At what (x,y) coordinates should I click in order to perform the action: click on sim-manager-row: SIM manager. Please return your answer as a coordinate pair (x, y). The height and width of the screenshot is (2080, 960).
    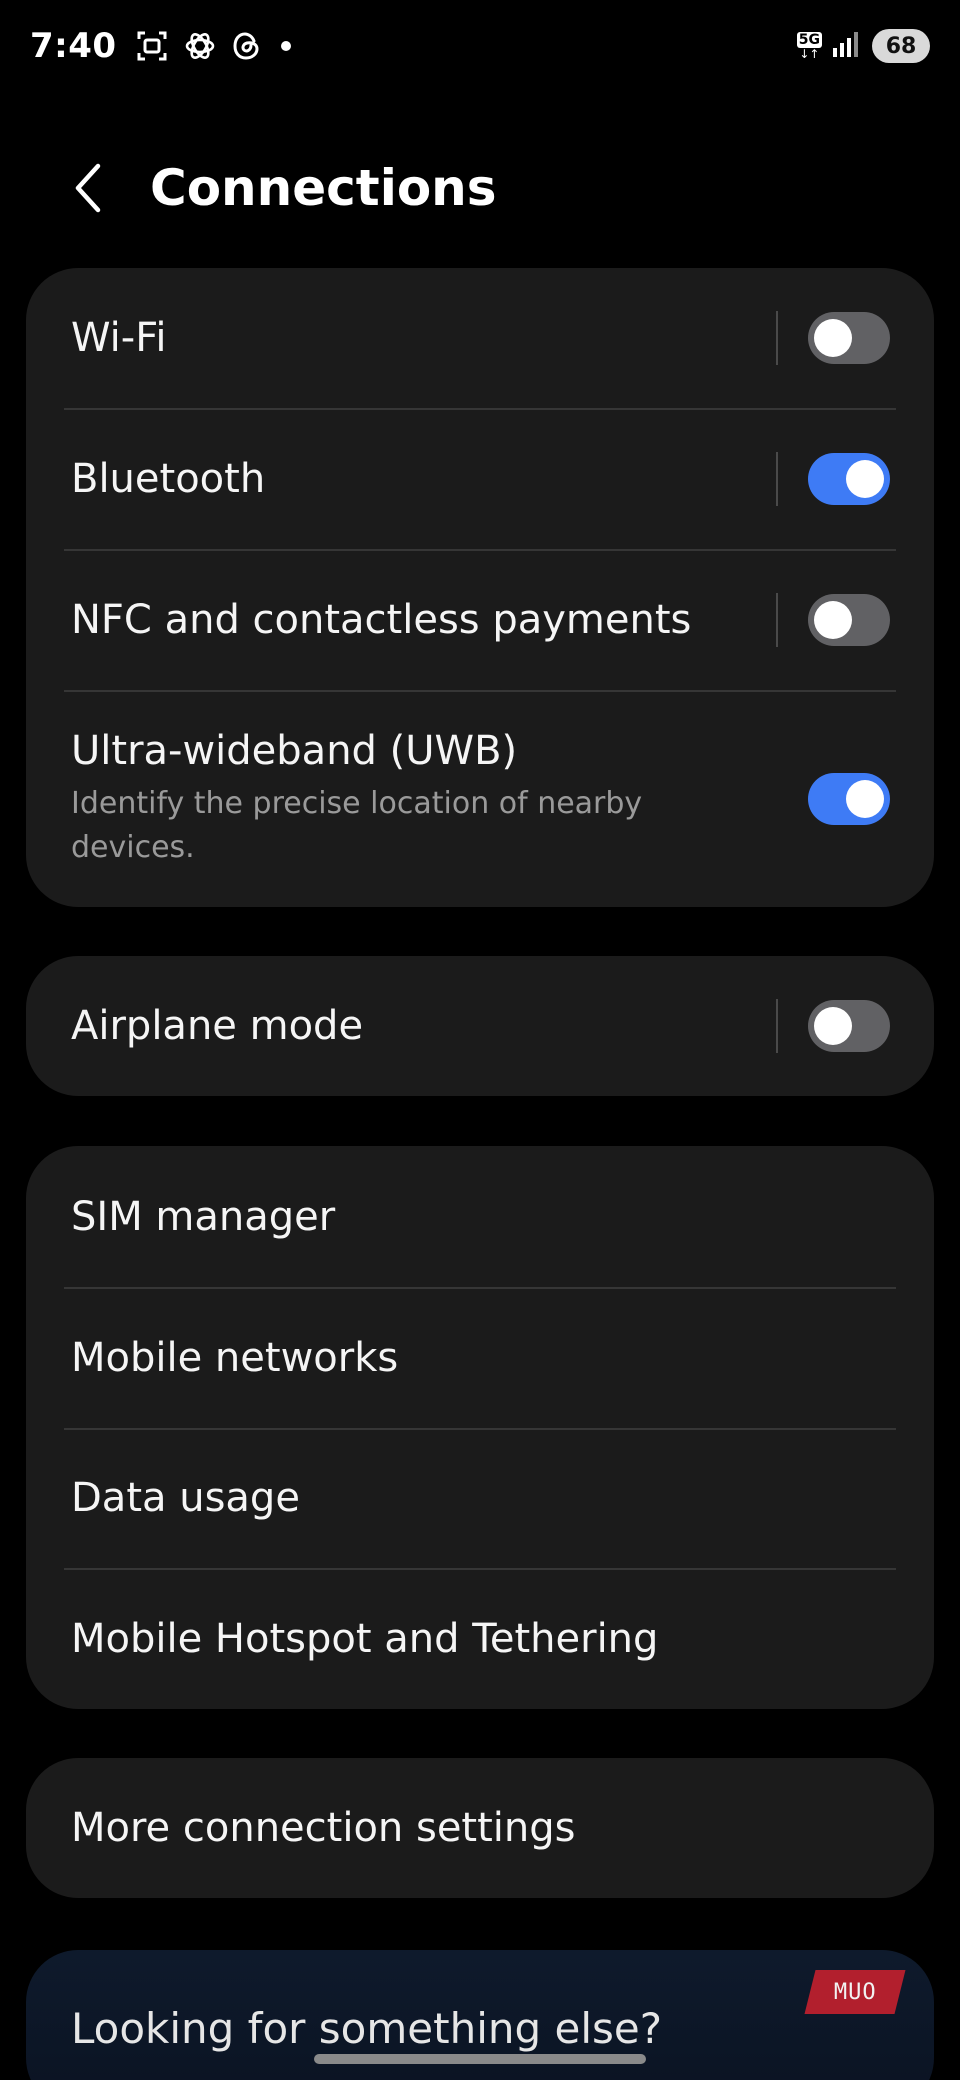
    Looking at the image, I should click on (480, 1216).